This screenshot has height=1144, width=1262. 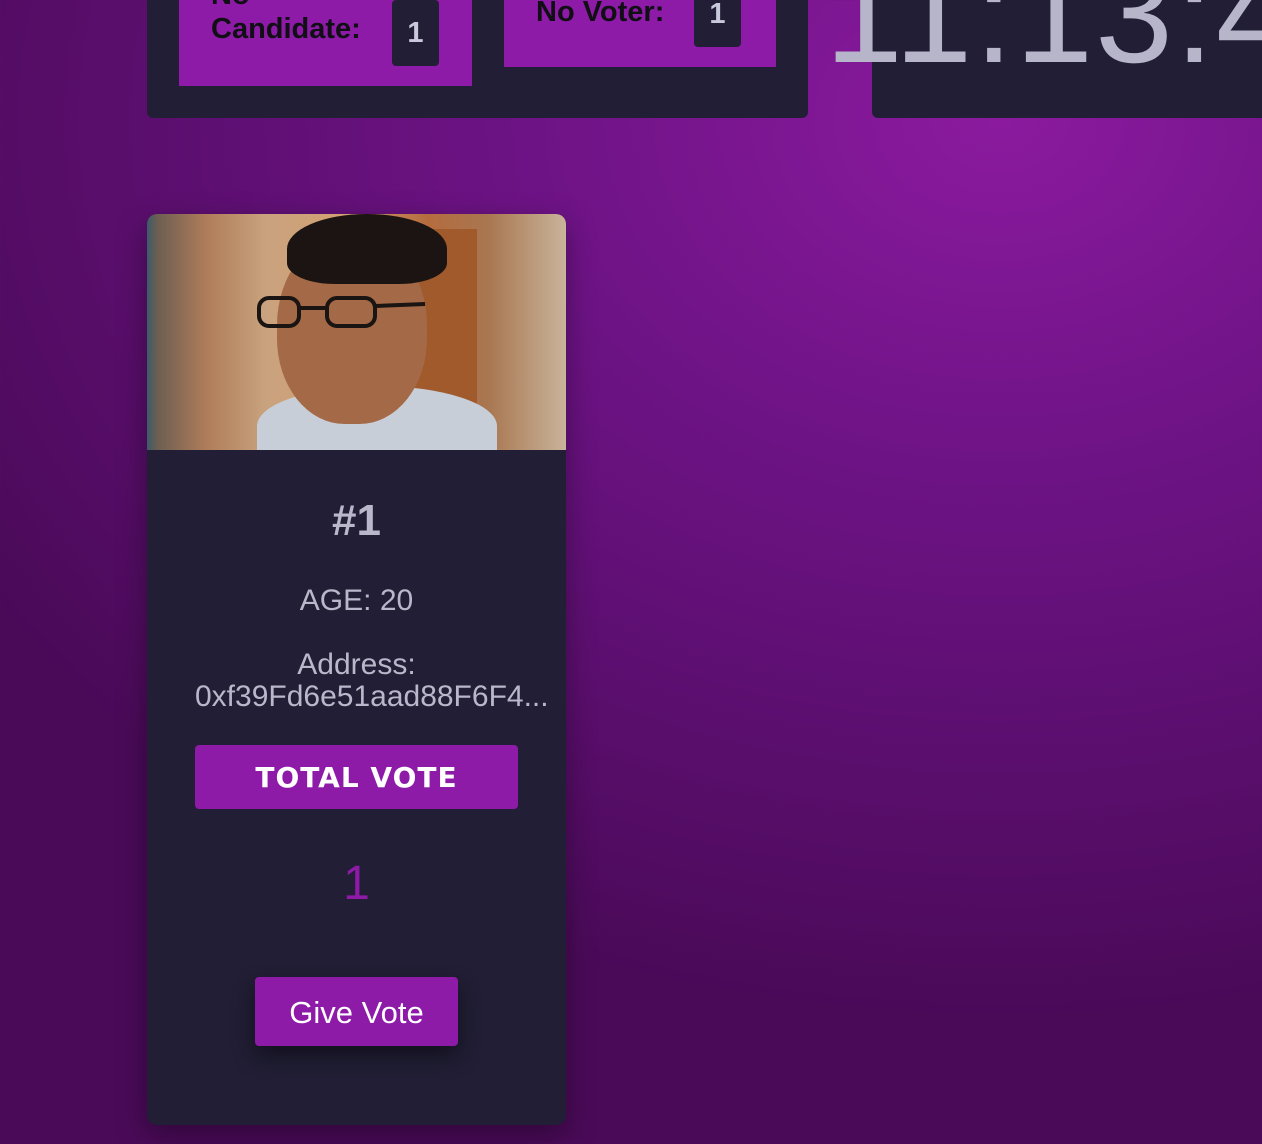 What do you see at coordinates (356, 520) in the screenshot?
I see `candidate-title: #1` at bounding box center [356, 520].